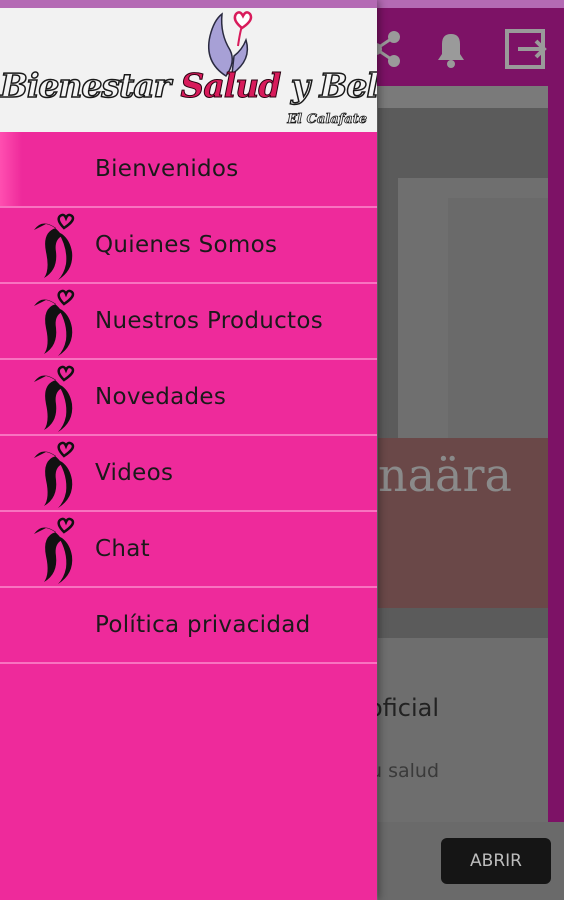  Describe the element at coordinates (122, 549) in the screenshot. I see `menu-item-label: Chat` at that location.